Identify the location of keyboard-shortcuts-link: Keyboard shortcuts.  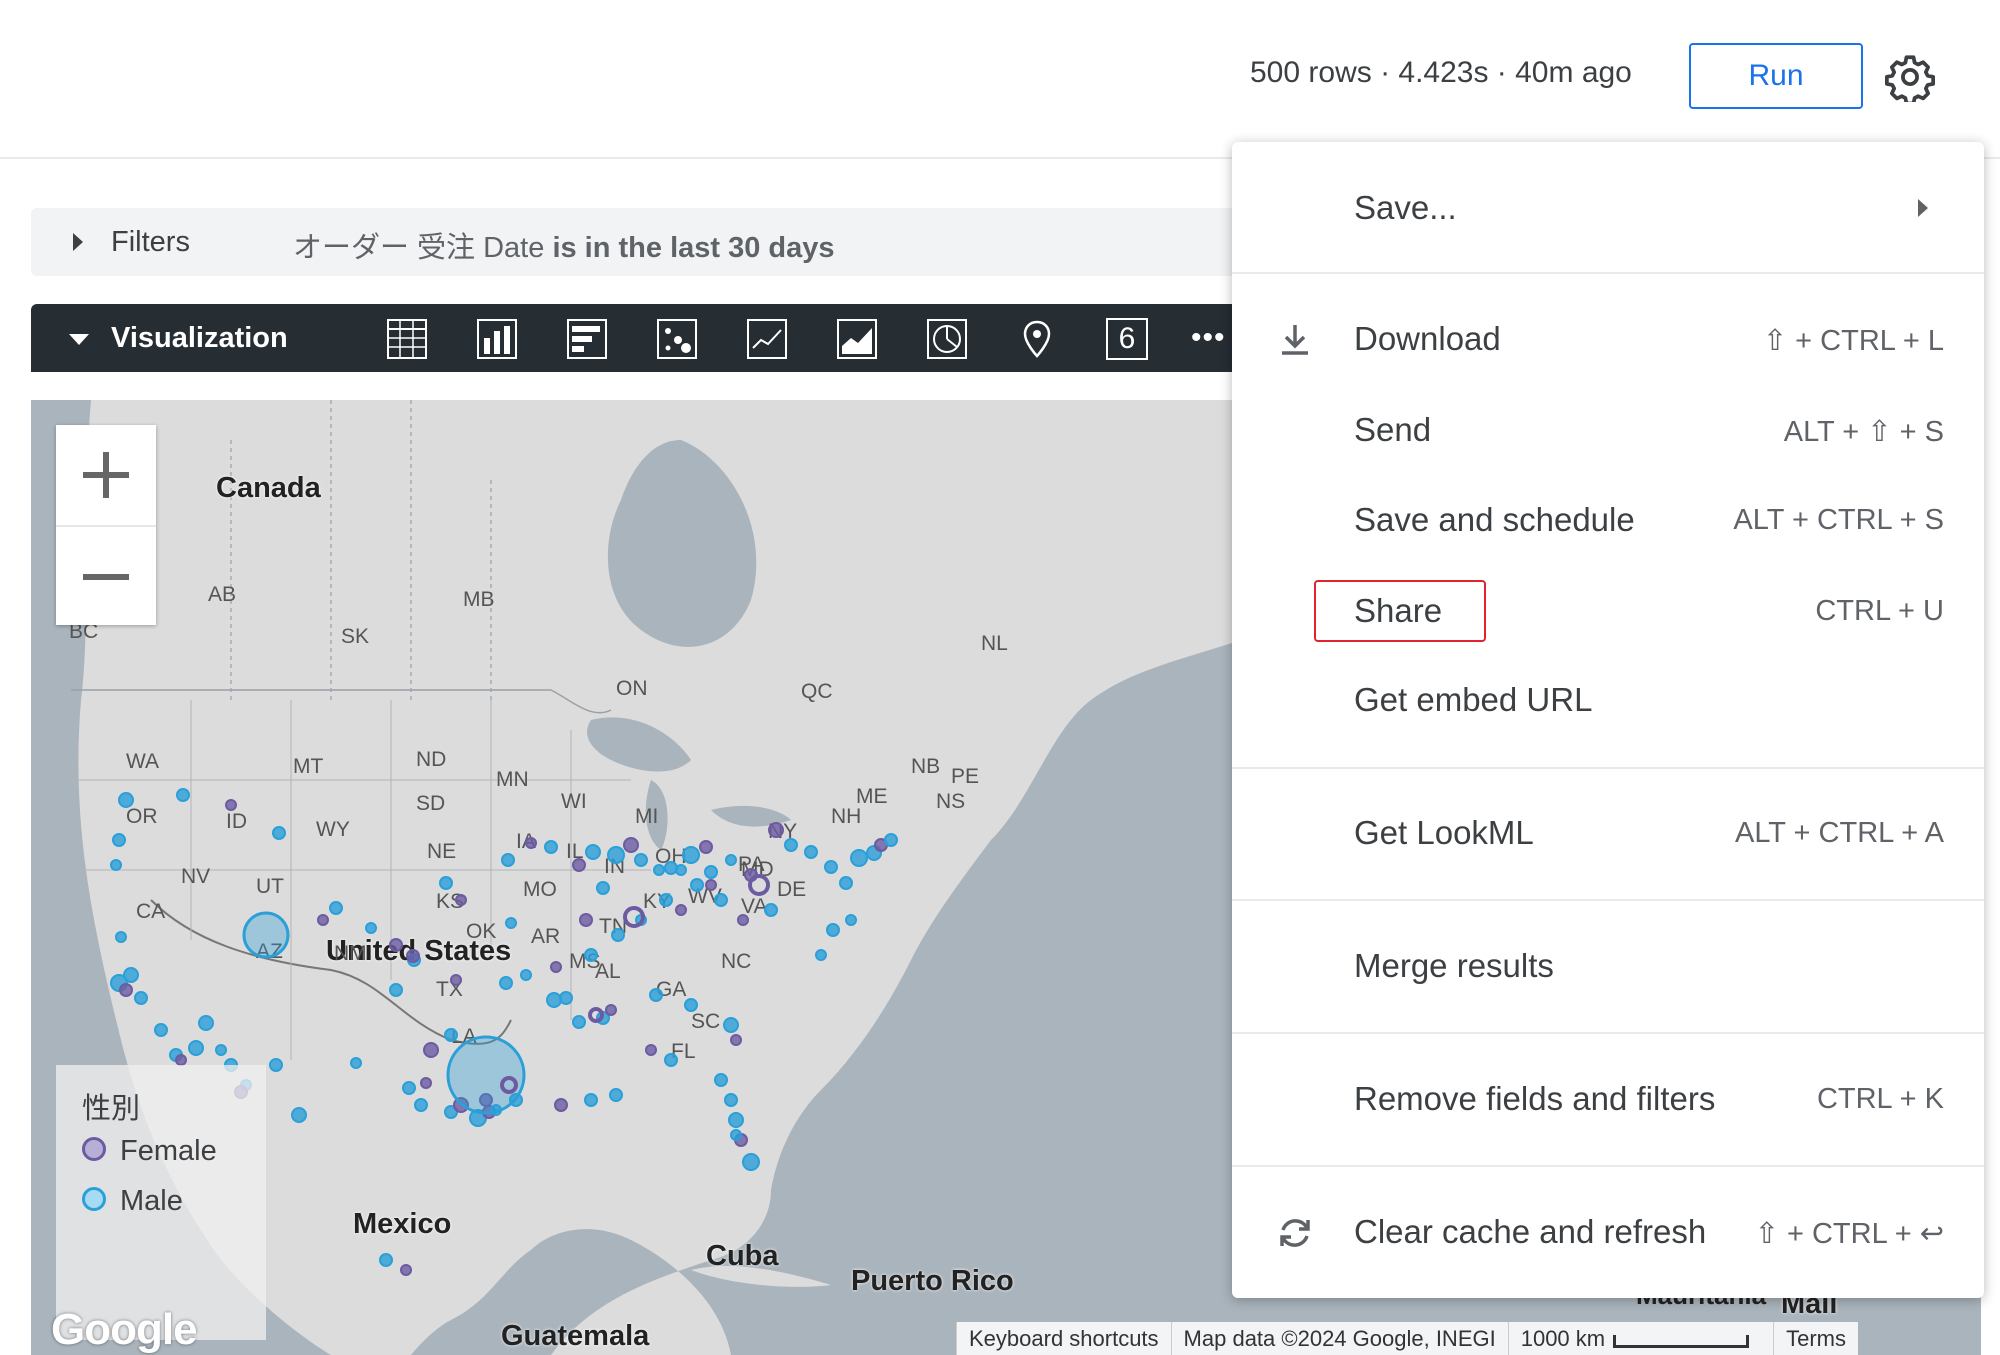
(1063, 1338).